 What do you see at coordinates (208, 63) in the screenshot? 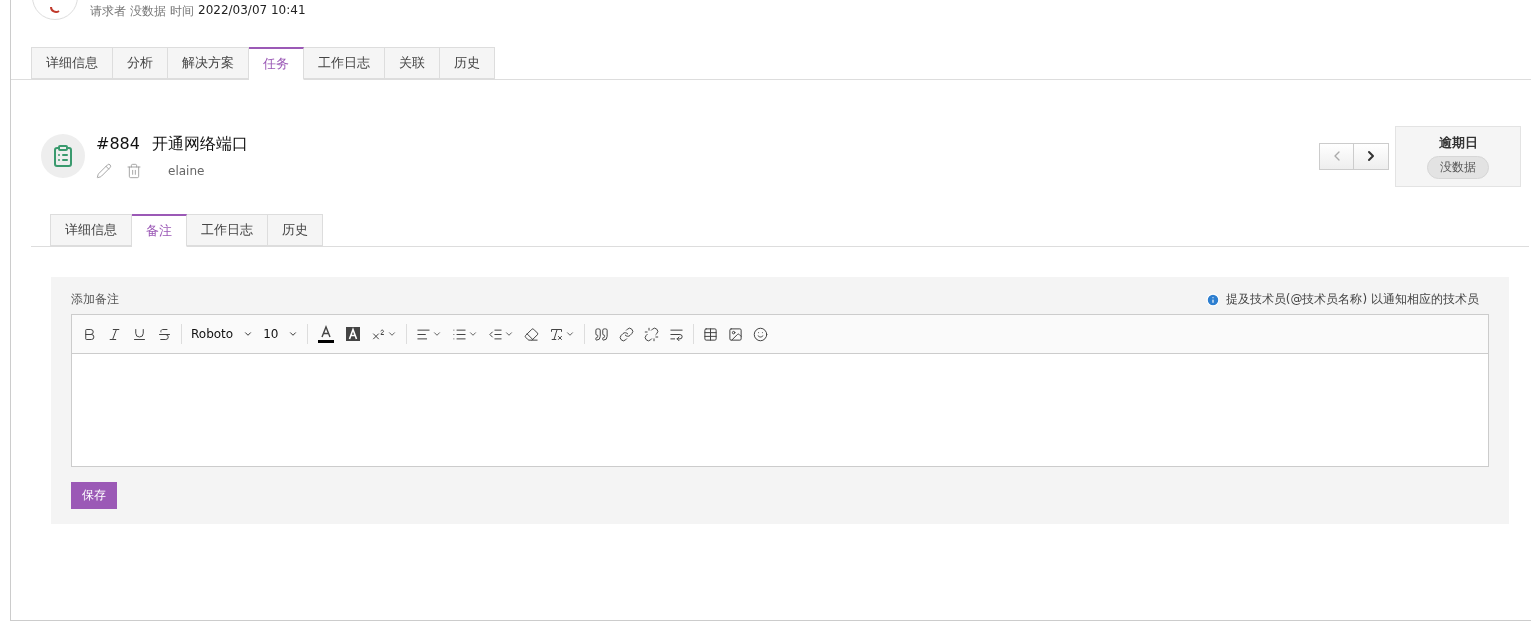
I see `tab: 解决方案` at bounding box center [208, 63].